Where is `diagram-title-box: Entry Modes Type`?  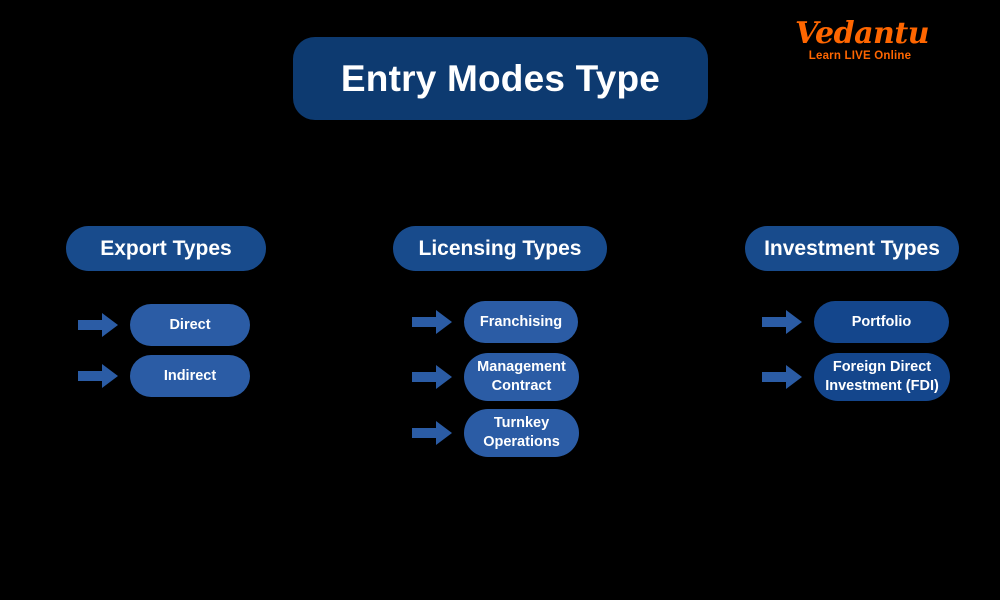
diagram-title-box: Entry Modes Type is located at coordinates (500, 78).